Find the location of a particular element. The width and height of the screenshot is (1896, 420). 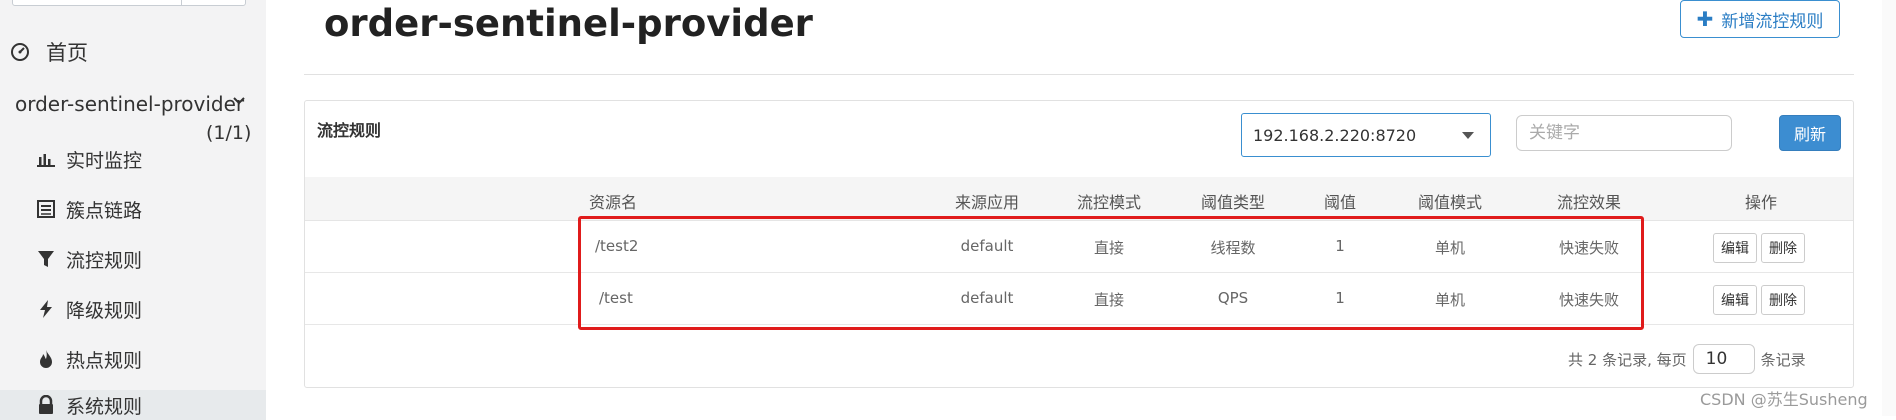

table-header: 资源名 来源应用 流控模式 阈值类型 阈值 阈值模式 流控效果 操作 is located at coordinates (1079, 199).